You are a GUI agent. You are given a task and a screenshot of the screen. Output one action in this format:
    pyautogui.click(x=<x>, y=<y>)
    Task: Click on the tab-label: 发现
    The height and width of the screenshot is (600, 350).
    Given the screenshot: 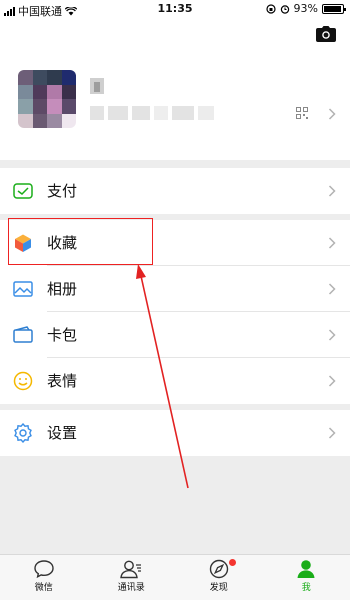 What is the action you would take?
    pyautogui.click(x=218, y=588)
    